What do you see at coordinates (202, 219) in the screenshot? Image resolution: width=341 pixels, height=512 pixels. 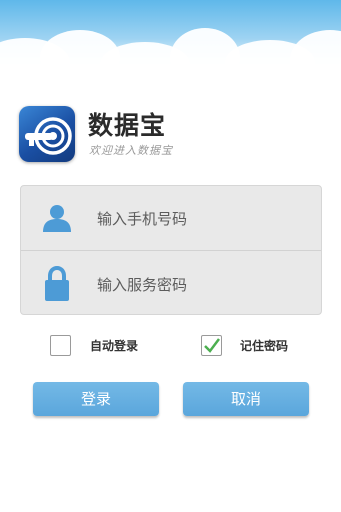 I see `phone-number-input` at bounding box center [202, 219].